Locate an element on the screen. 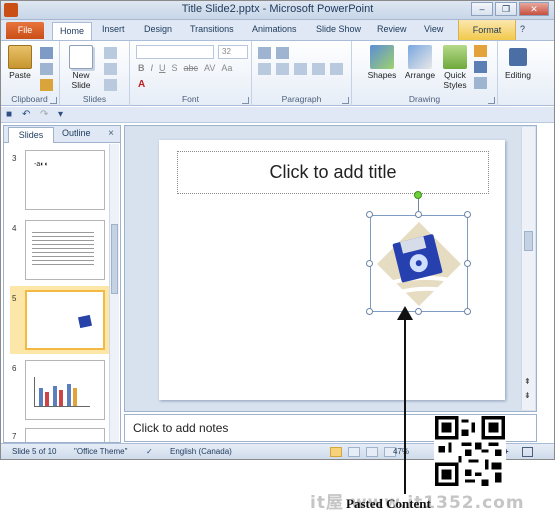 The height and width of the screenshot is (517, 555). tab-outline: Outline is located at coordinates (76, 133).